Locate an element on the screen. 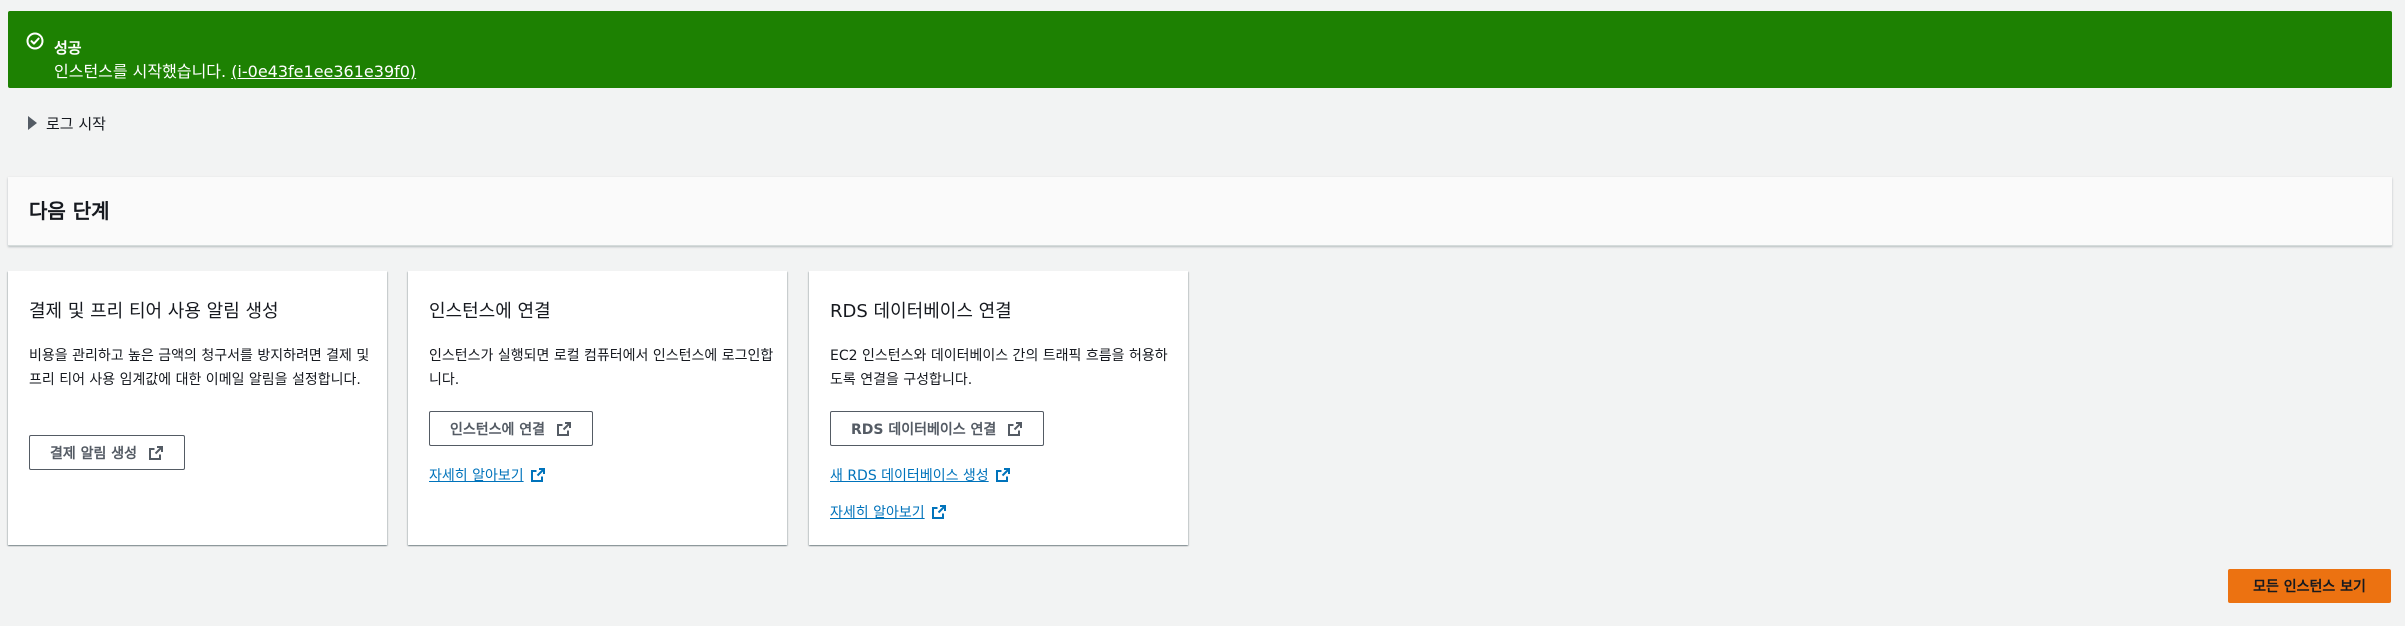 Image resolution: width=2405 pixels, height=626 pixels. flash-message: 인스턴스를 시작했습니다. (i-0e43fe1ee361e39f0) is located at coordinates (235, 72).